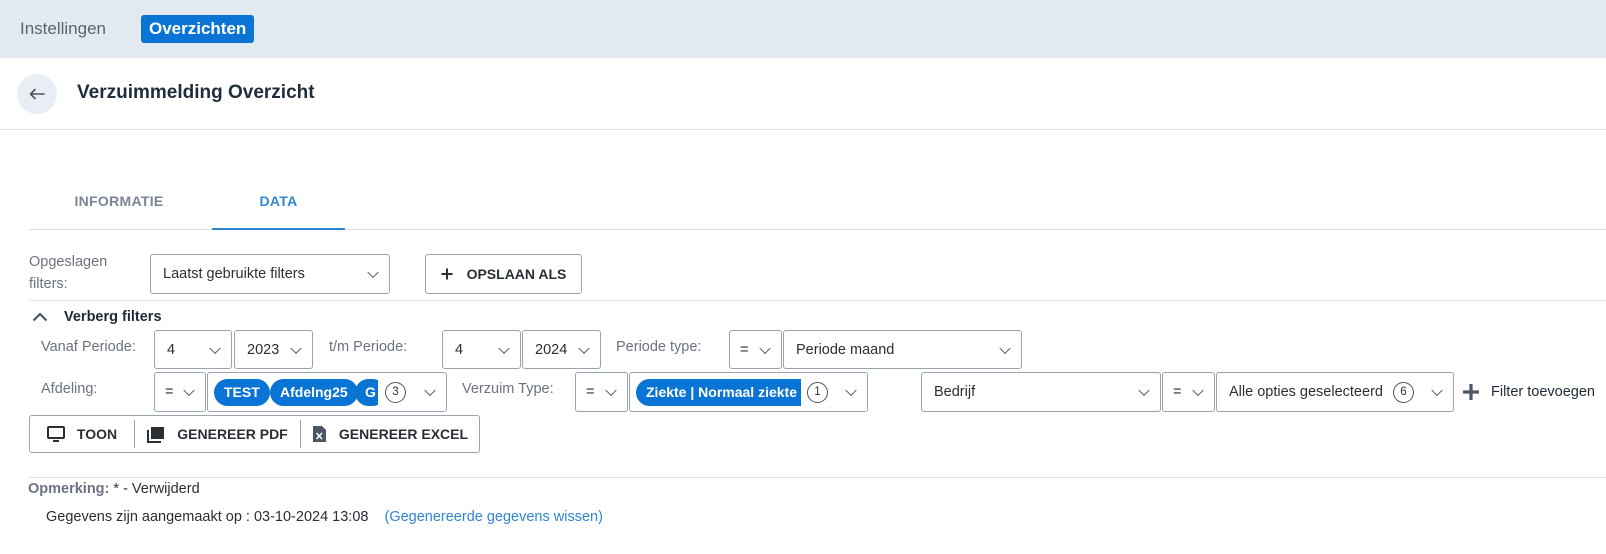 The width and height of the screenshot is (1606, 554). Describe the element at coordinates (232, 434) in the screenshot. I see `generate-pdf-label: GENEREER PDF` at that location.